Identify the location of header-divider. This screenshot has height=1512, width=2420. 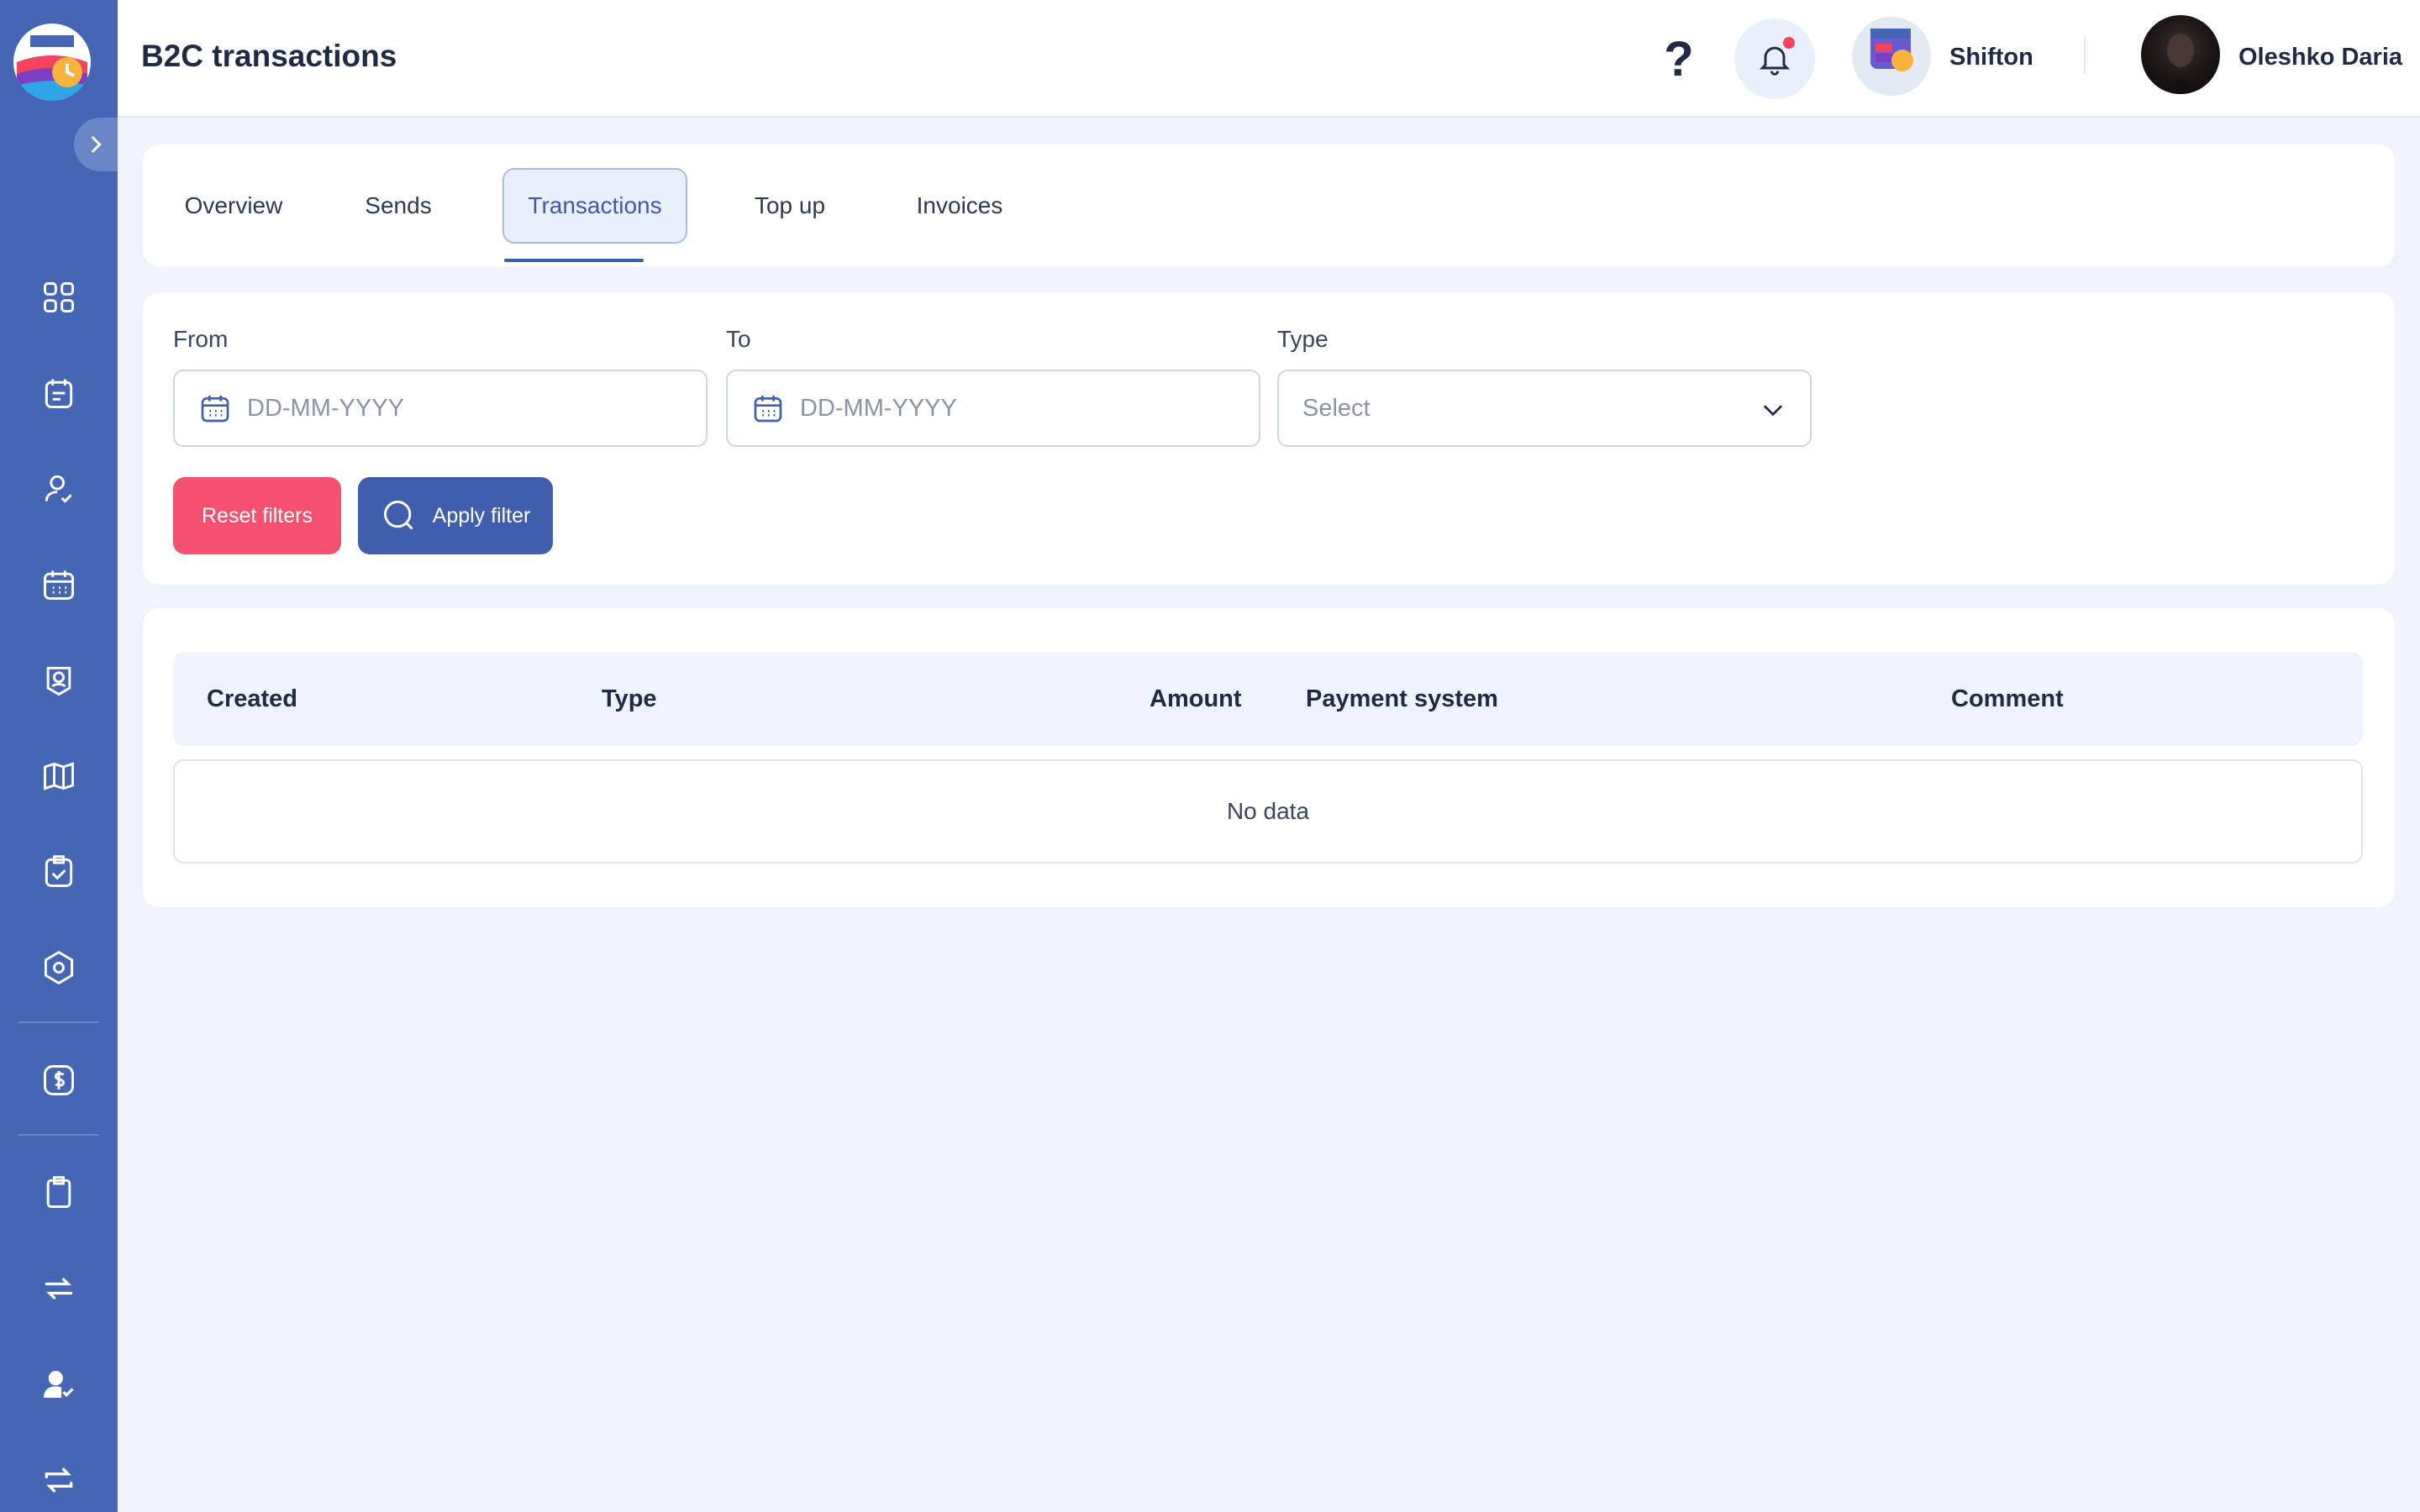
(2085, 55).